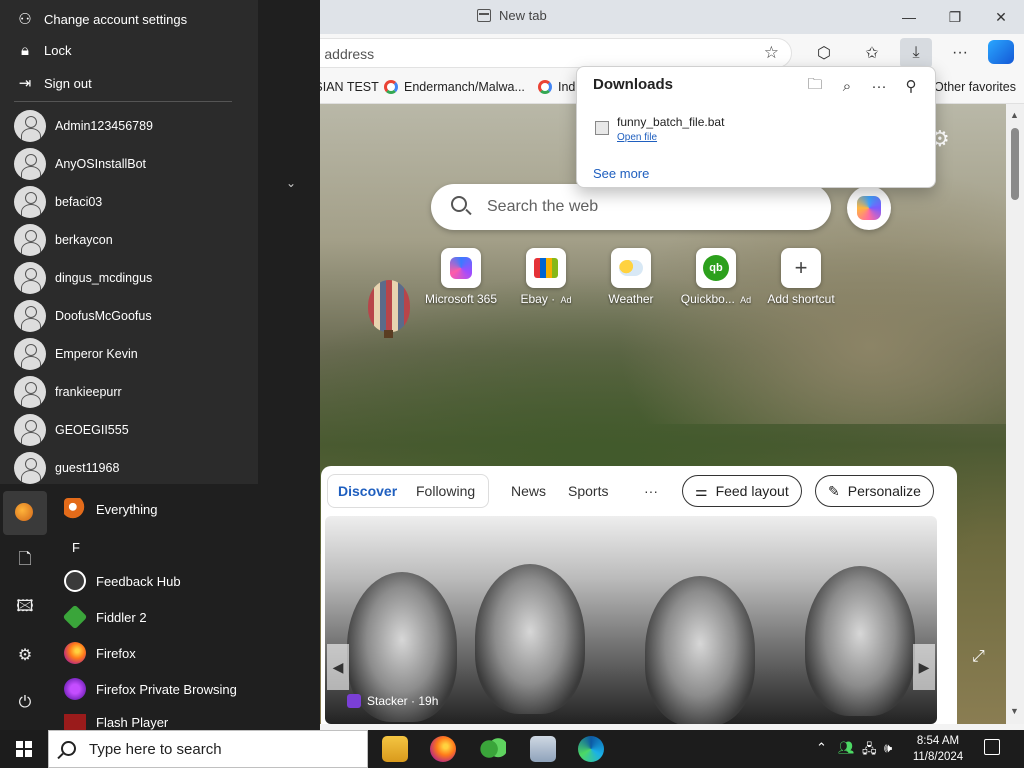  I want to click on network-icon: 🖧, so click(869, 751).